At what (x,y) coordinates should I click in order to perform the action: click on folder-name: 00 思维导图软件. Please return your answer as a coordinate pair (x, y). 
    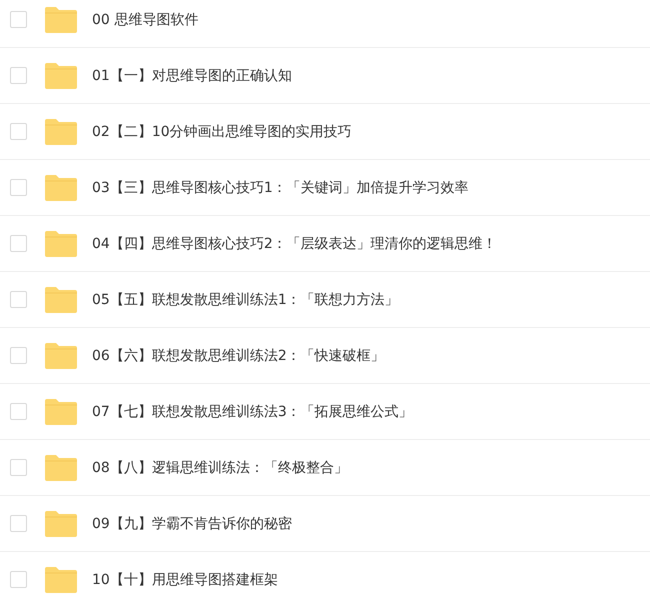
    Looking at the image, I should click on (145, 19).